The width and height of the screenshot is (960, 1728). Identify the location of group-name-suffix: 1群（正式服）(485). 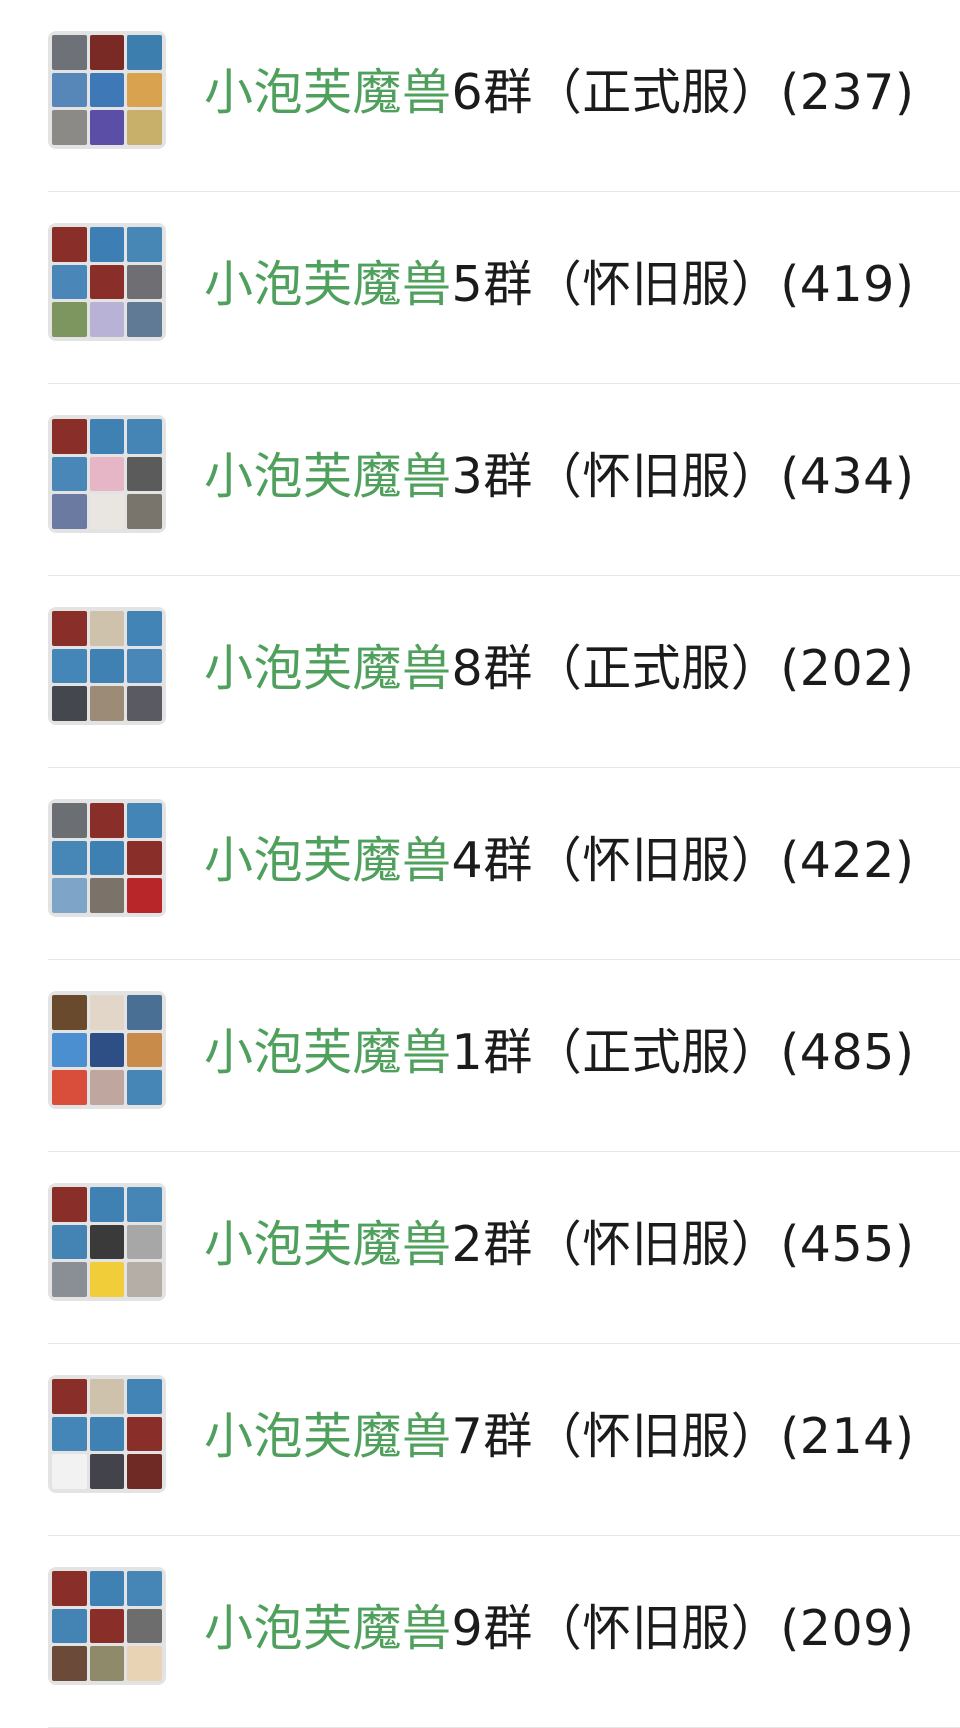
(683, 1052).